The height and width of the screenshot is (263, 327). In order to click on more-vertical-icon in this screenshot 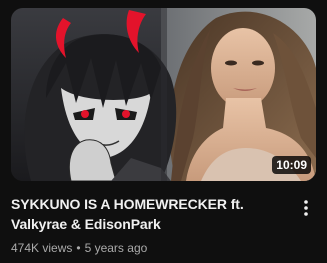, I will do `click(306, 208)`.